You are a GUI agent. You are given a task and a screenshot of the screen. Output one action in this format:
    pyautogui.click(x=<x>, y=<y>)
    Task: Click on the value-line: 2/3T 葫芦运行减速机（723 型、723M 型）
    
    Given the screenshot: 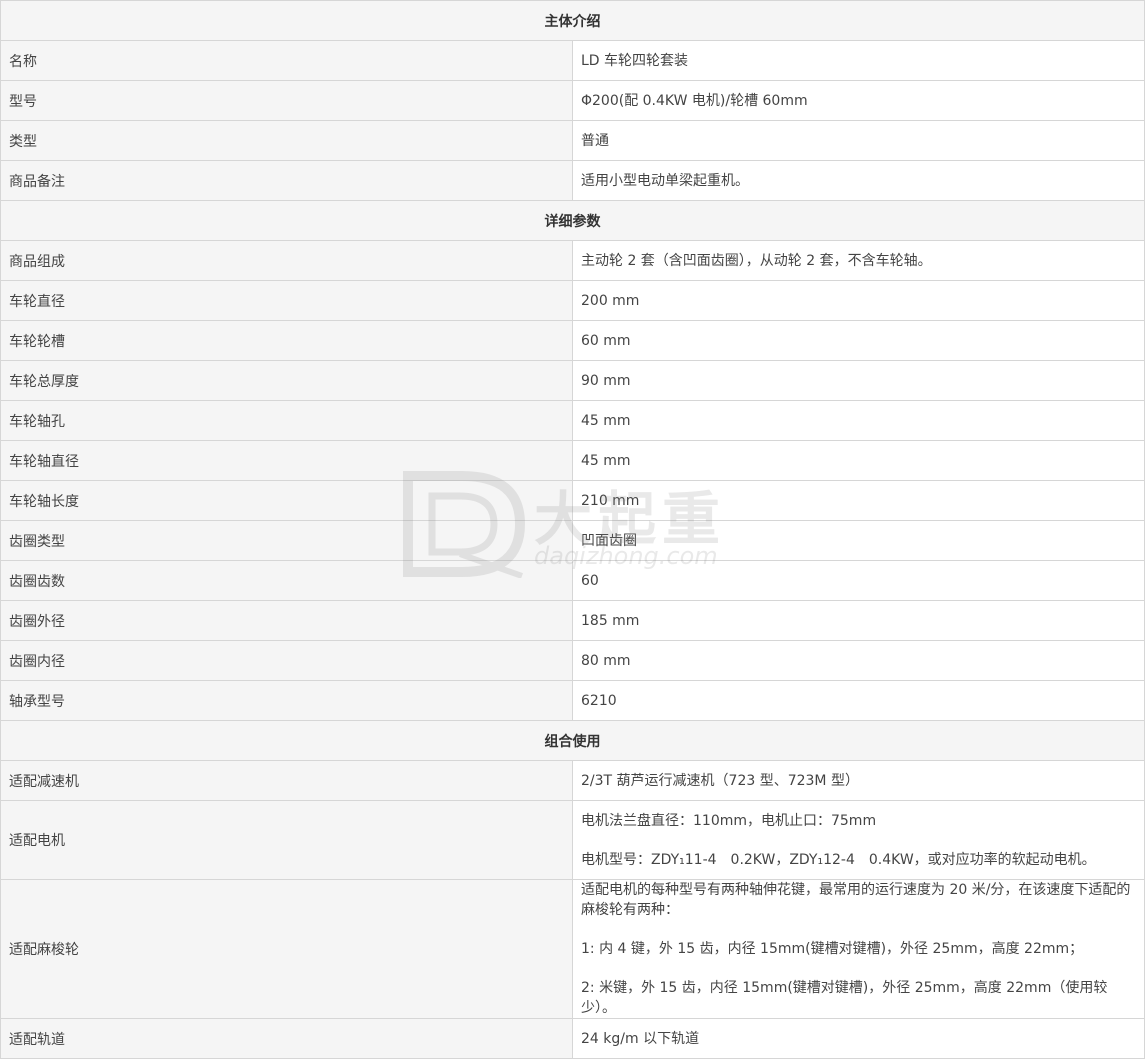 What is the action you would take?
    pyautogui.click(x=720, y=780)
    